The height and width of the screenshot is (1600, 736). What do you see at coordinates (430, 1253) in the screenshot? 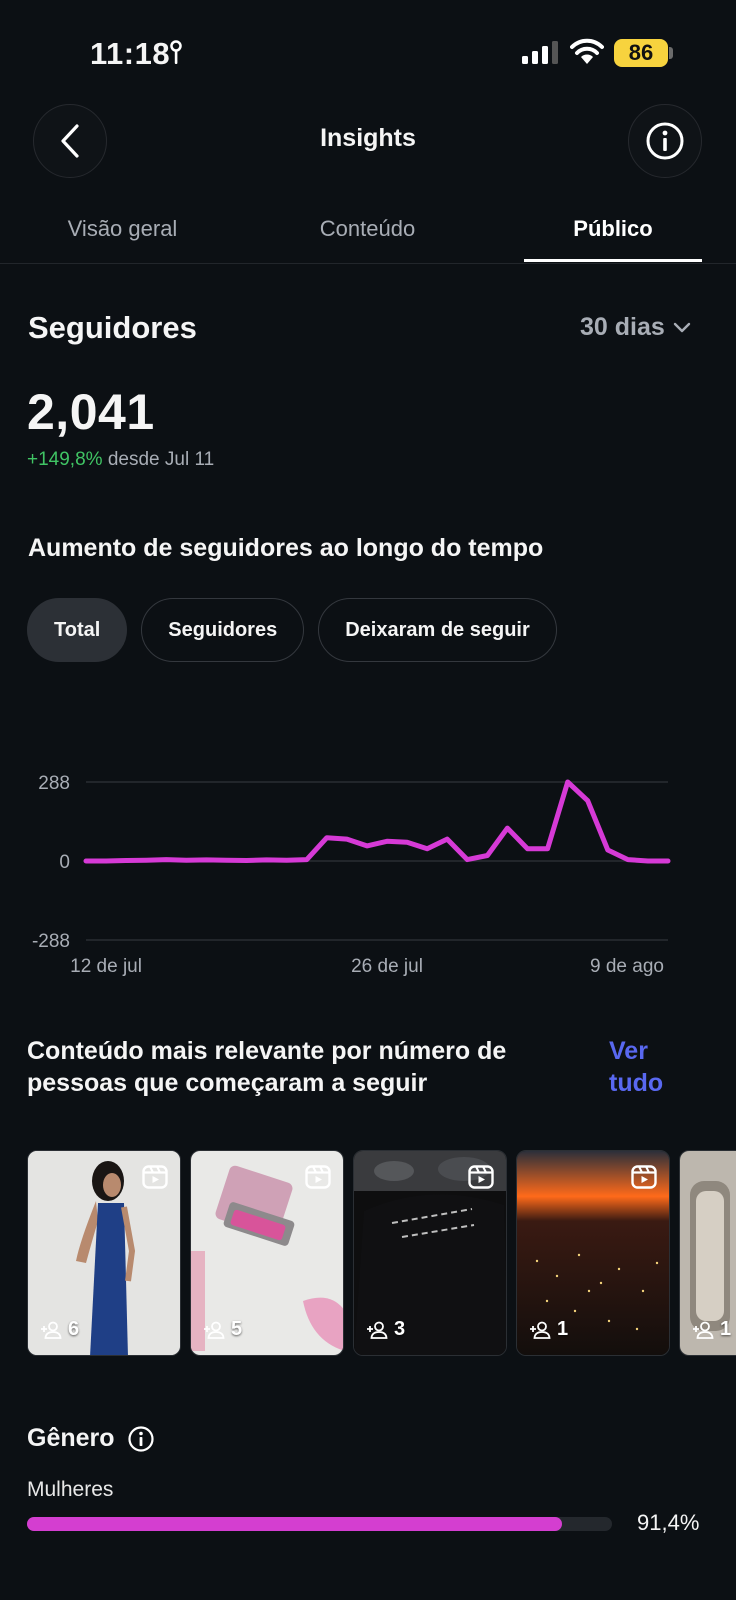
I see `content-thumbnail: 3` at bounding box center [430, 1253].